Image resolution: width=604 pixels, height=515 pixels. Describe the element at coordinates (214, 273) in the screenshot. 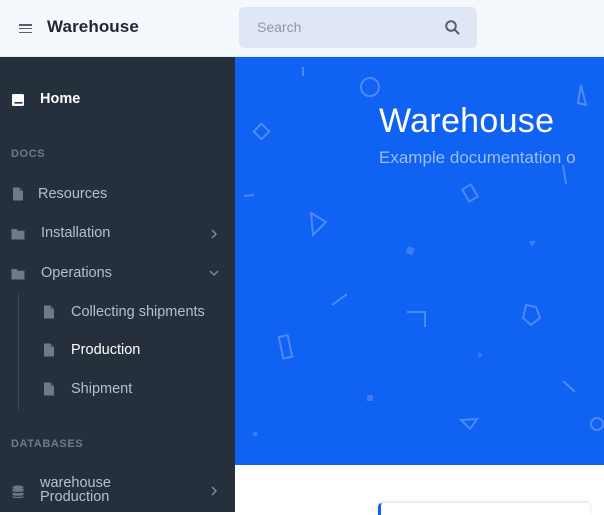

I see `chevron-down-icon` at that location.